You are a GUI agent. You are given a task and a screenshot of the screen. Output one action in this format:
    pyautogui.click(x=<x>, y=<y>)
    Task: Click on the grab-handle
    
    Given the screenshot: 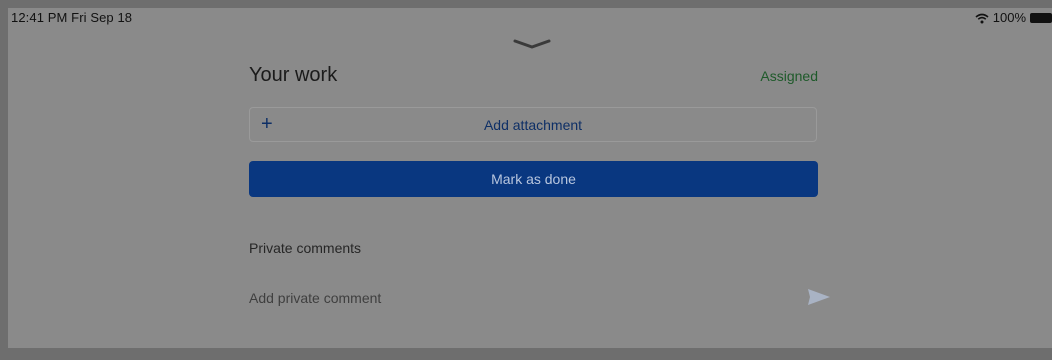 What is the action you would take?
    pyautogui.click(x=532, y=43)
    